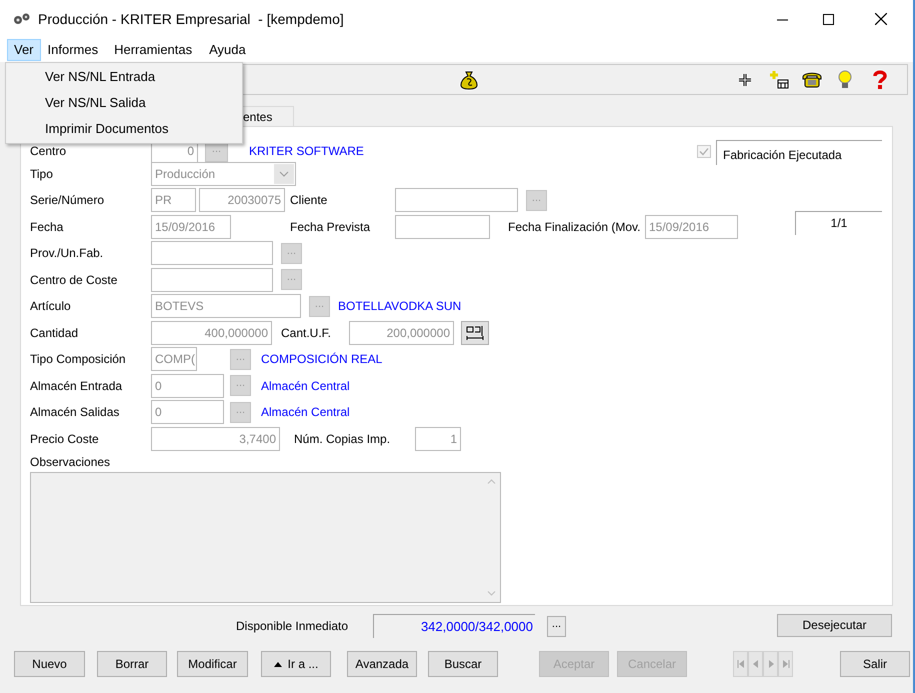  What do you see at coordinates (469, 80) in the screenshot?
I see `money-bag-icon` at bounding box center [469, 80].